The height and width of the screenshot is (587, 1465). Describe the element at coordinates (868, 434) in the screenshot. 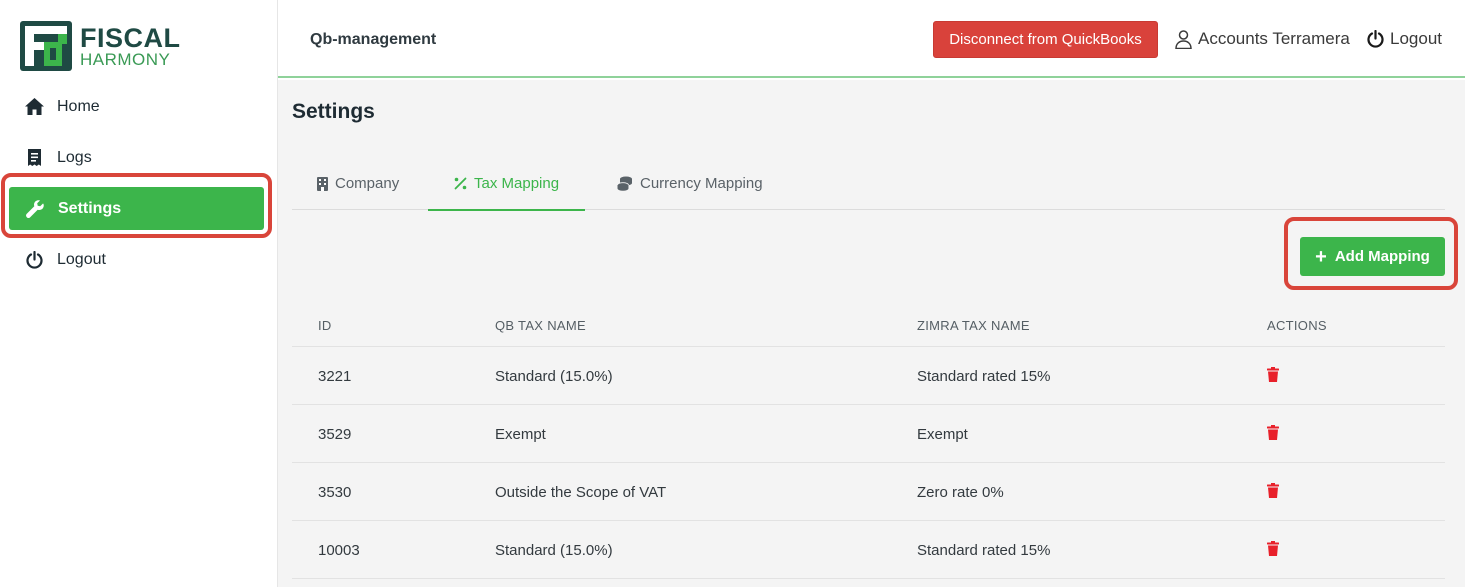

I see `table-row: 3529 Exempt Exempt` at that location.